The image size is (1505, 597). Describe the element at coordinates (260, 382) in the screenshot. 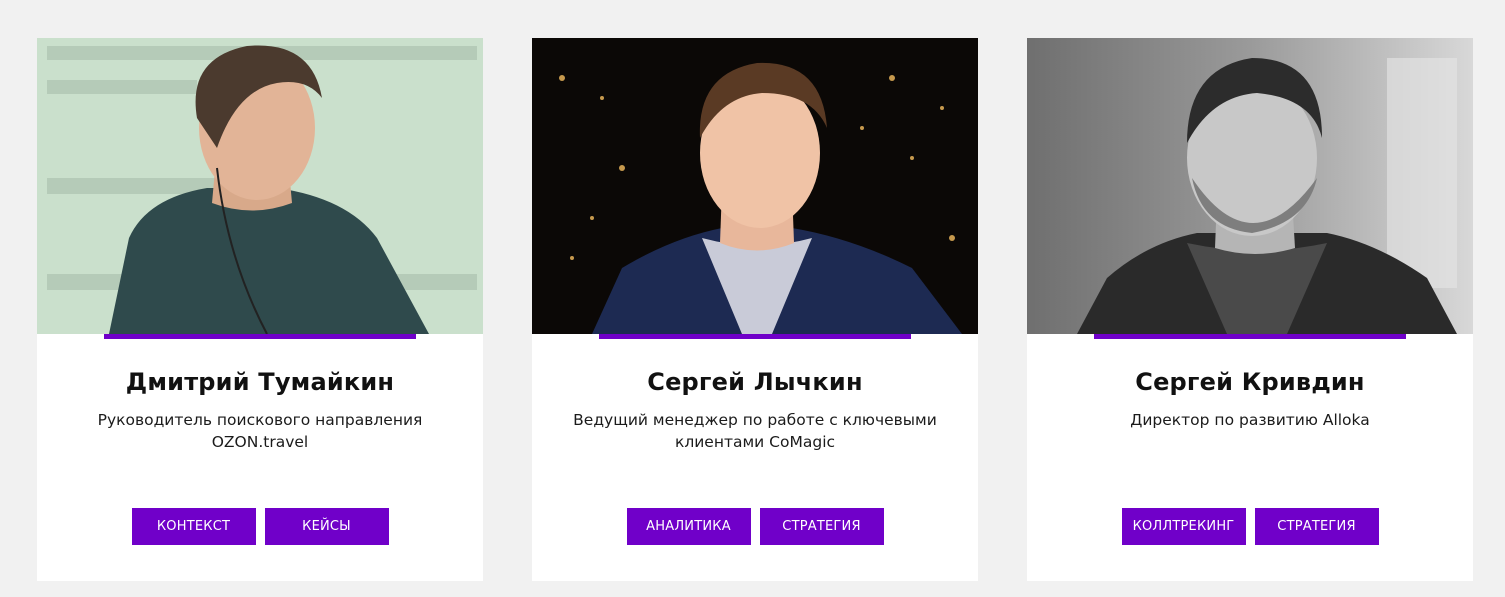

I see `speaker-name: Дмитрий Тумайкин` at that location.